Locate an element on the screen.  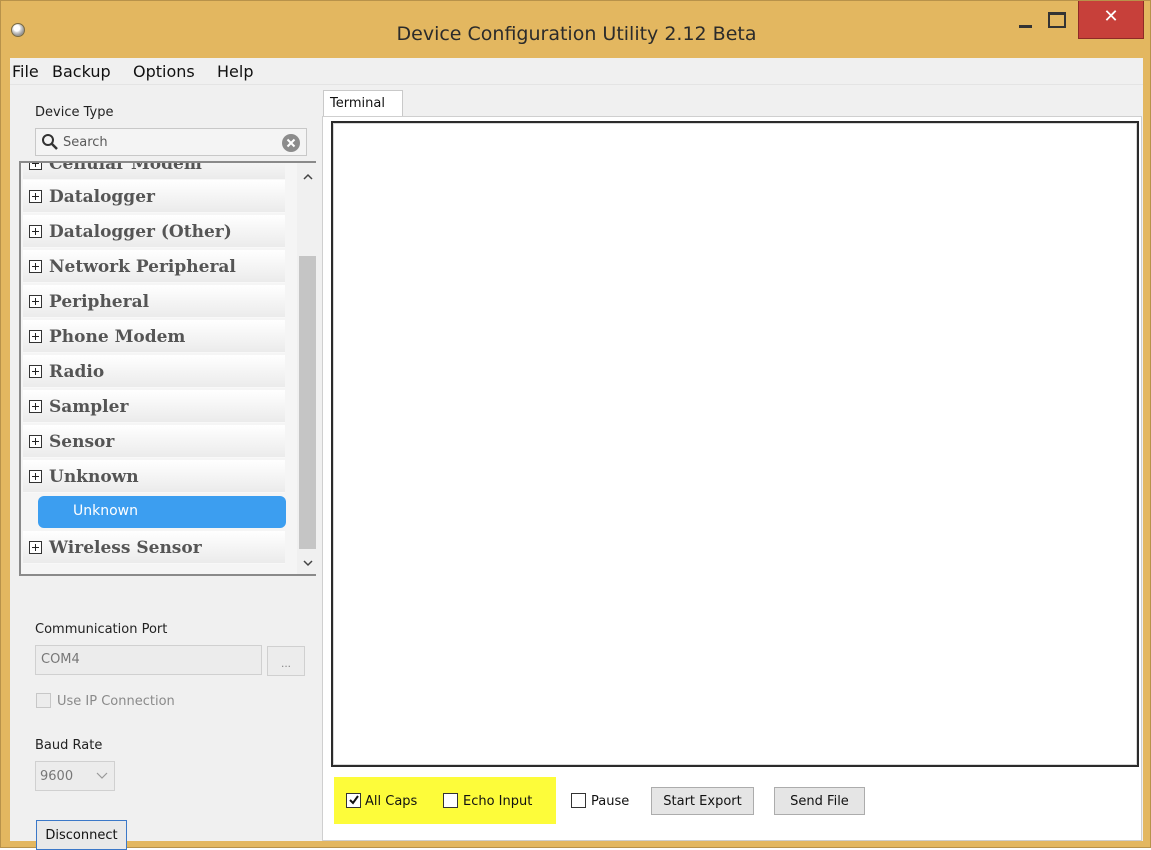
close-button: ✕ is located at coordinates (1111, 20).